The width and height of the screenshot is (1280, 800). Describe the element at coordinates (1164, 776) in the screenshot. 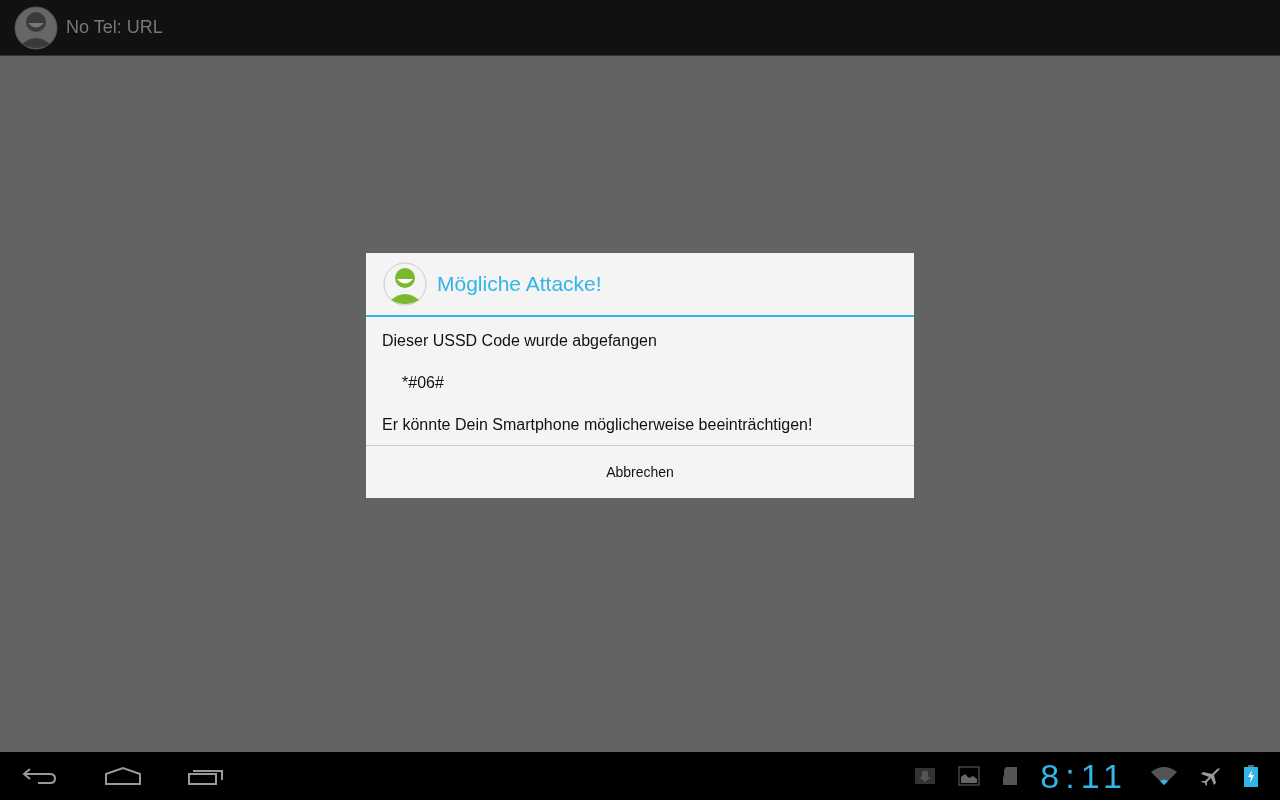

I see `wifi-icon` at that location.